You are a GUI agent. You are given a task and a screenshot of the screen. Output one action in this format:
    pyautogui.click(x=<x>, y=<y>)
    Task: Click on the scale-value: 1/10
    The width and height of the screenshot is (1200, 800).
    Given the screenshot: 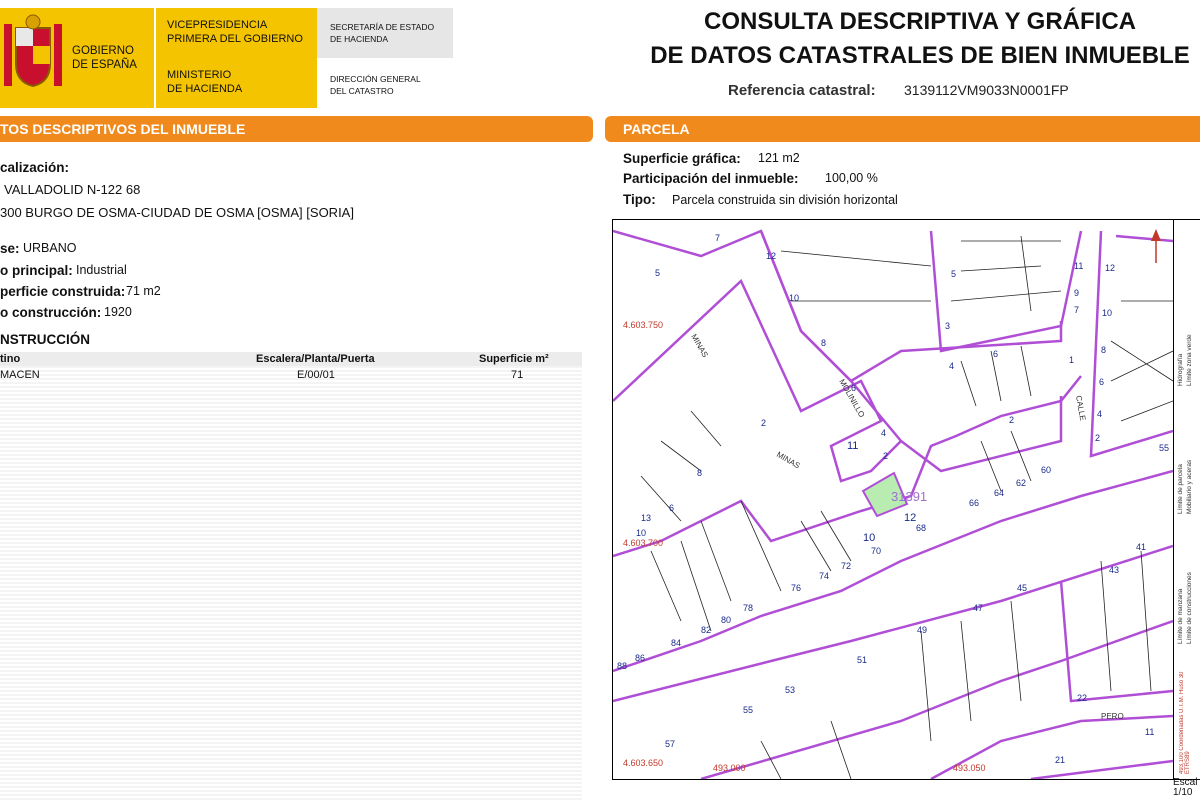 What is the action you would take?
    pyautogui.click(x=1183, y=792)
    